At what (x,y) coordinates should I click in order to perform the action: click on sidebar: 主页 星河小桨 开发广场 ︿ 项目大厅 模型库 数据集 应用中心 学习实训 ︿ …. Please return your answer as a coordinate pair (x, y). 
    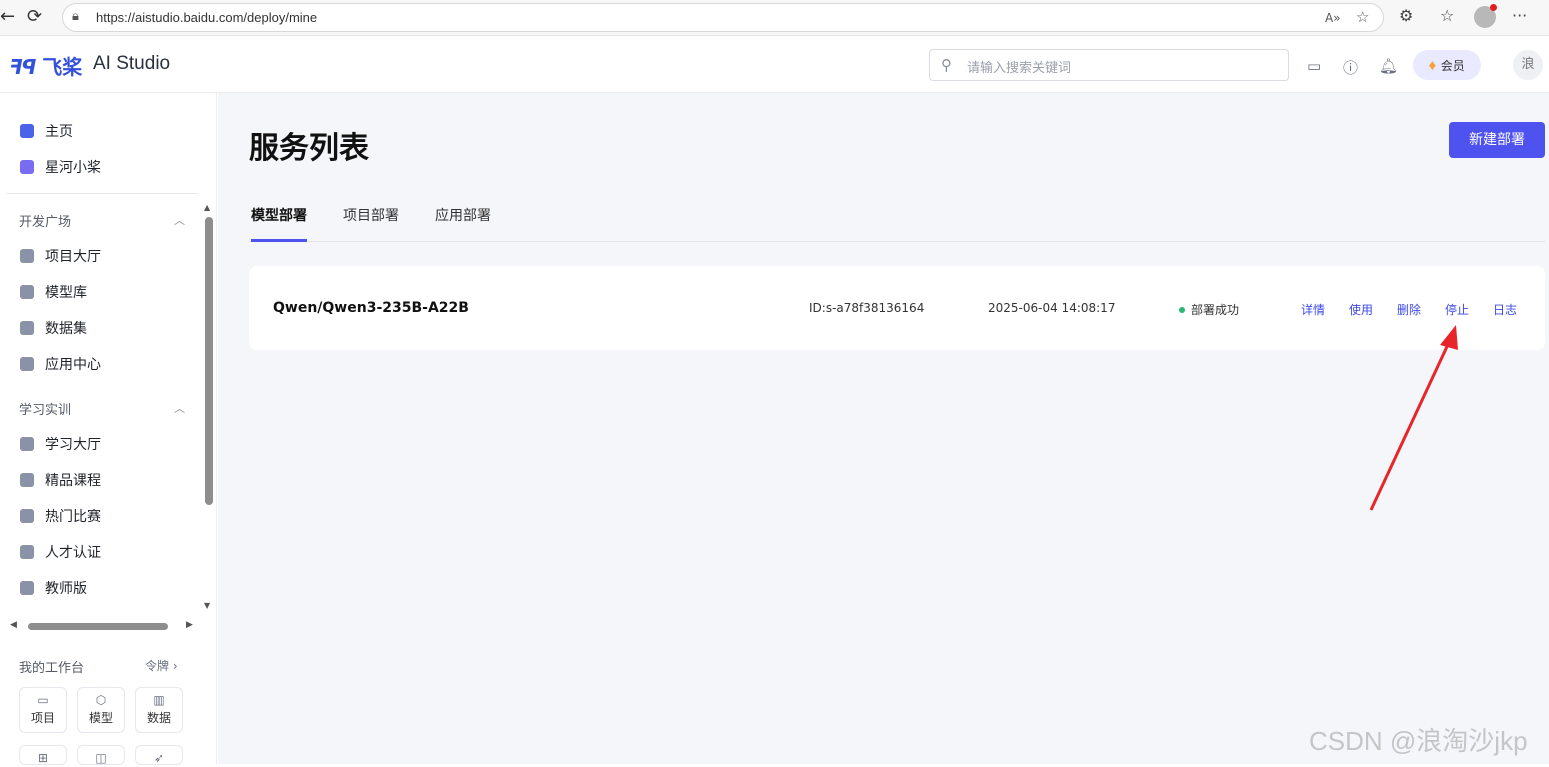
    Looking at the image, I should click on (108, 429).